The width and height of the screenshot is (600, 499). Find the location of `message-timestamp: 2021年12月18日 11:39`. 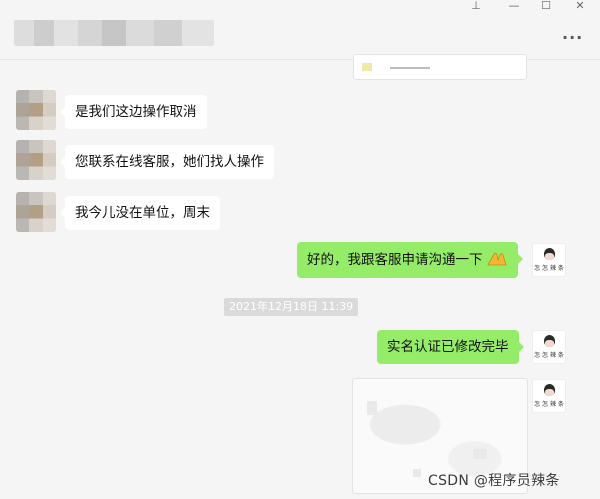

message-timestamp: 2021年12月18日 11:39 is located at coordinates (291, 307).